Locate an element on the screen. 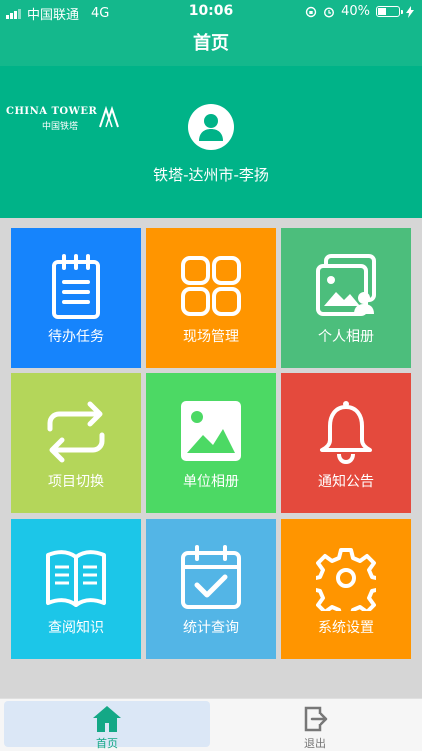 This screenshot has height=751, width=422. tower-logo-icon is located at coordinates (109, 117).